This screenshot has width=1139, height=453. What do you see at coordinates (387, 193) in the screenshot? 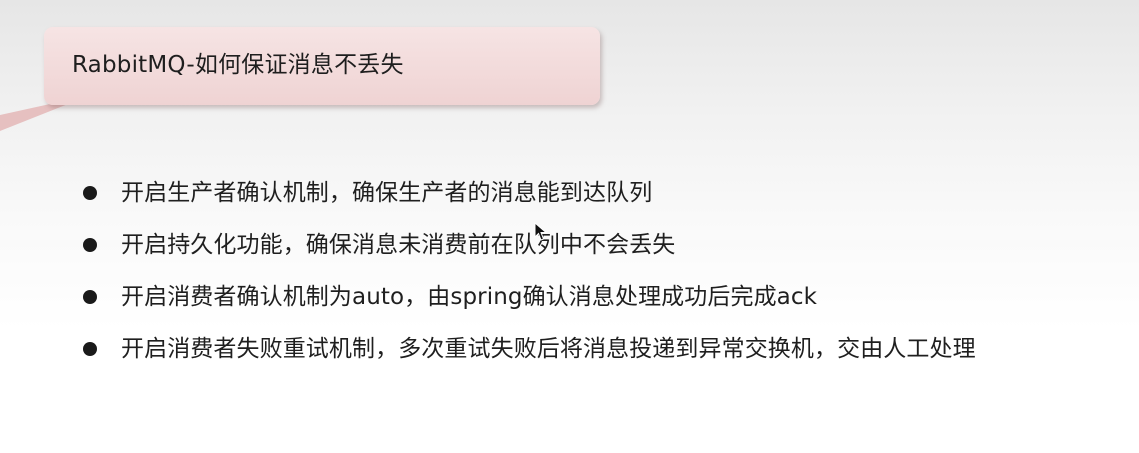
I see `bullet-text: 开启生产者确认机制，确保生产者的消息能到达队列` at bounding box center [387, 193].